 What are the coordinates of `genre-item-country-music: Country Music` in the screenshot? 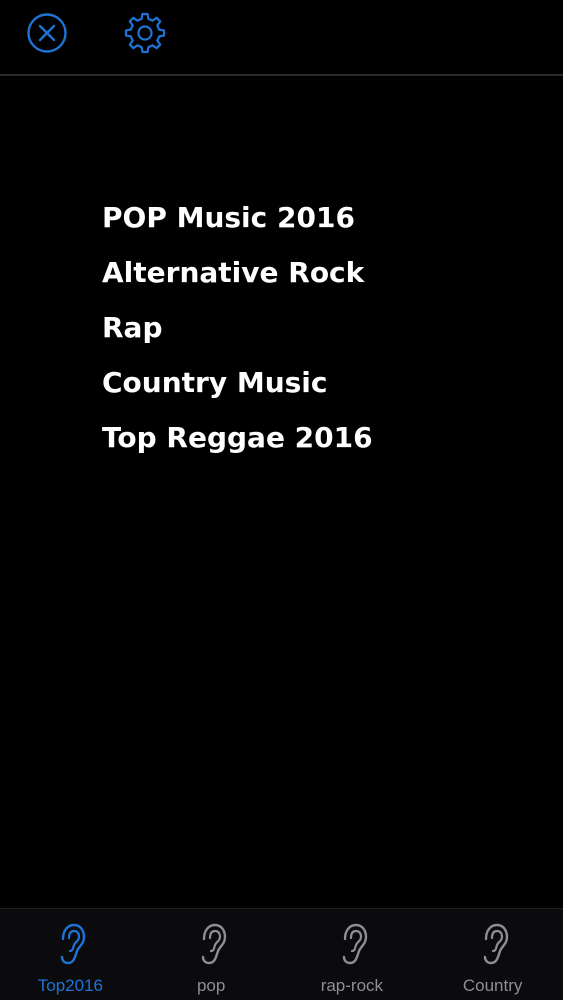 It's located at (237, 382).